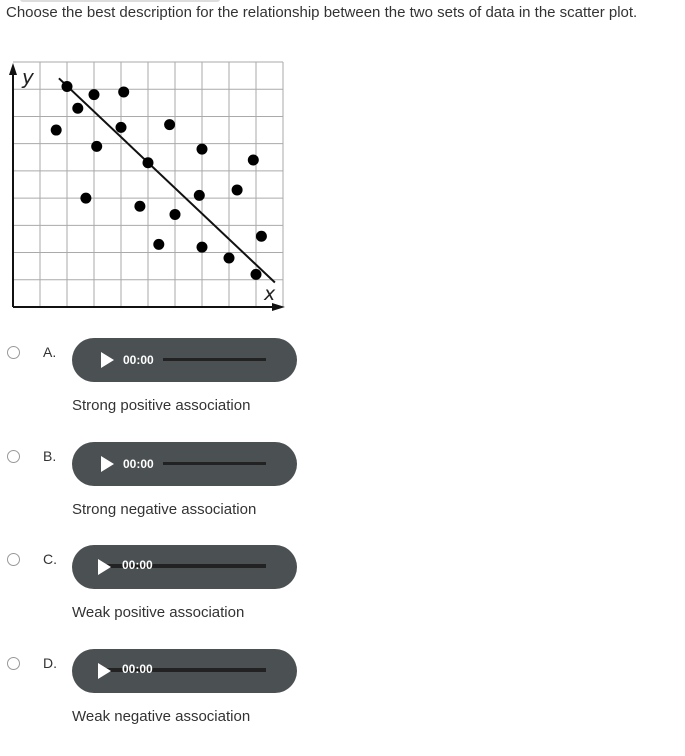 The image size is (685, 756). What do you see at coordinates (13, 69) in the screenshot?
I see `y-axis-arrow-icon` at bounding box center [13, 69].